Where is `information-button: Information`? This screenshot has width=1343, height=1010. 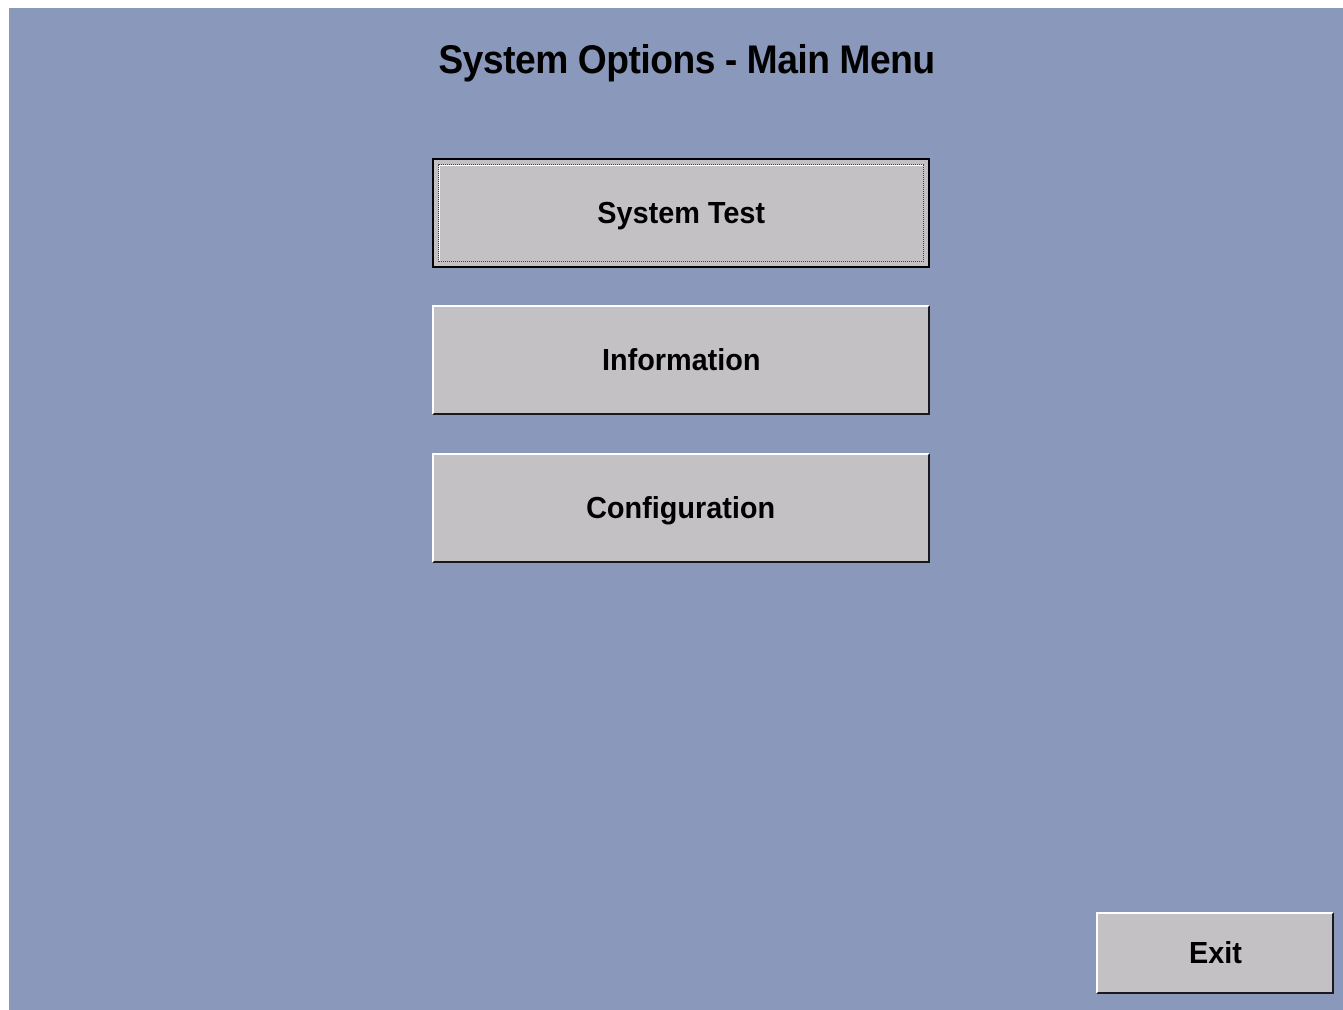 information-button: Information is located at coordinates (681, 360).